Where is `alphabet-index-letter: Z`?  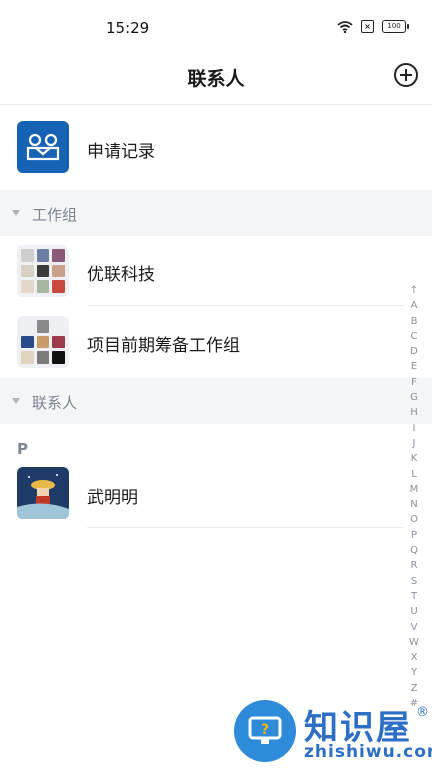 alphabet-index-letter: Z is located at coordinates (414, 688).